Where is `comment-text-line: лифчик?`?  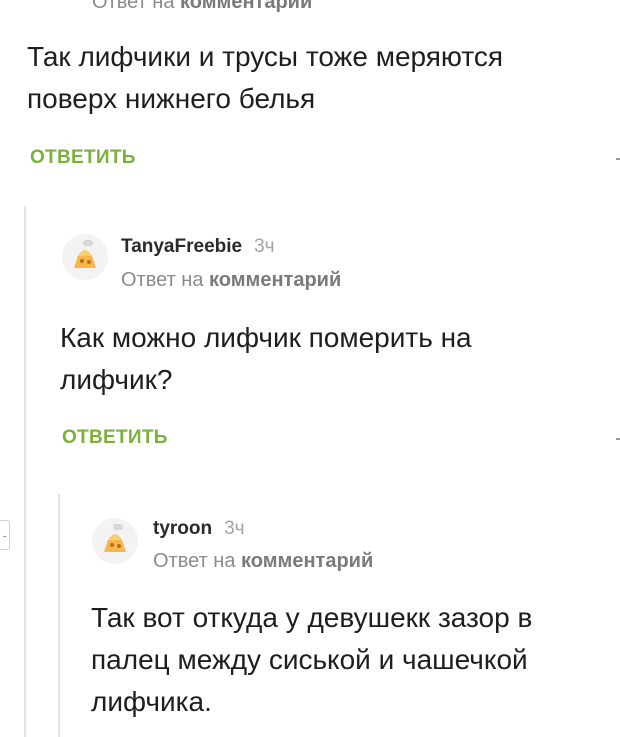
comment-text-line: лифчик? is located at coordinates (116, 379).